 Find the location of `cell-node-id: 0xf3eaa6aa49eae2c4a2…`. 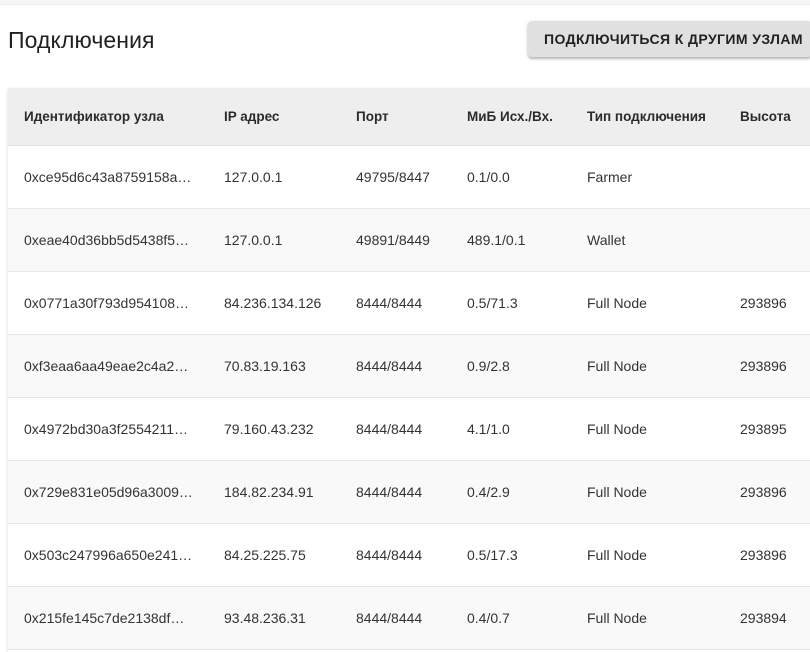

cell-node-id: 0xf3eaa6aa49eae2c4a2… is located at coordinates (108, 366).